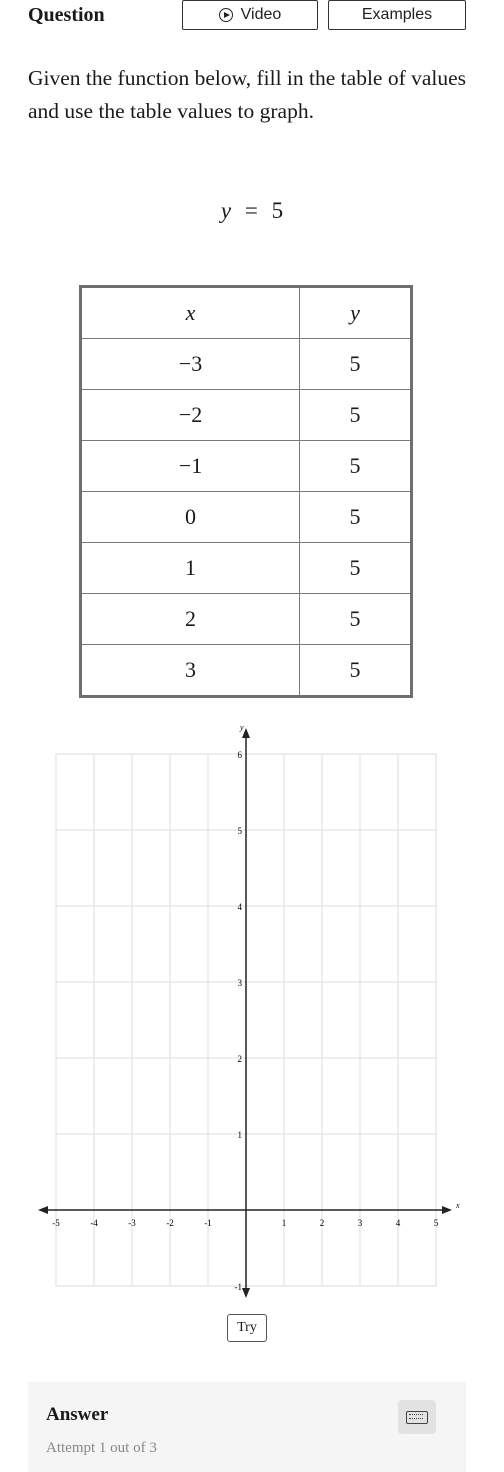 This screenshot has width=504, height=1472. Describe the element at coordinates (43, 1210) in the screenshot. I see `x-axis-arrow-left` at that location.